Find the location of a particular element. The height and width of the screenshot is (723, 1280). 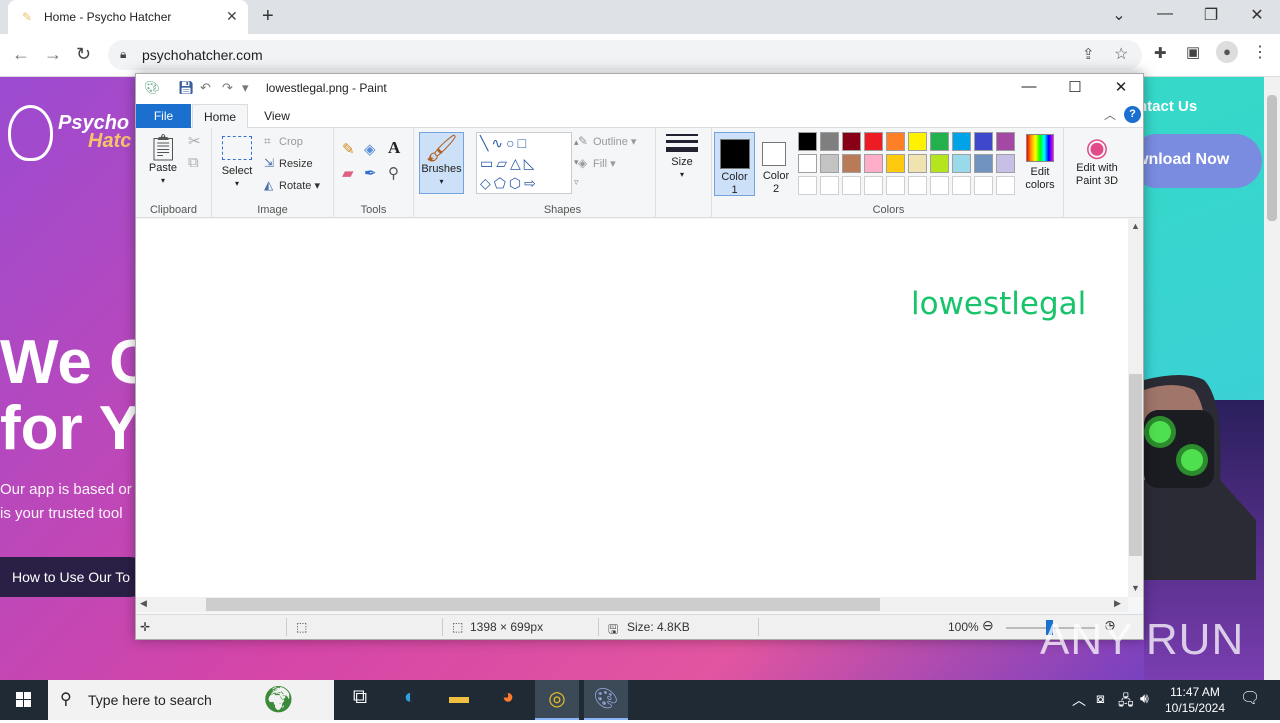

restore-window-button: ❐ is located at coordinates (1211, 15).